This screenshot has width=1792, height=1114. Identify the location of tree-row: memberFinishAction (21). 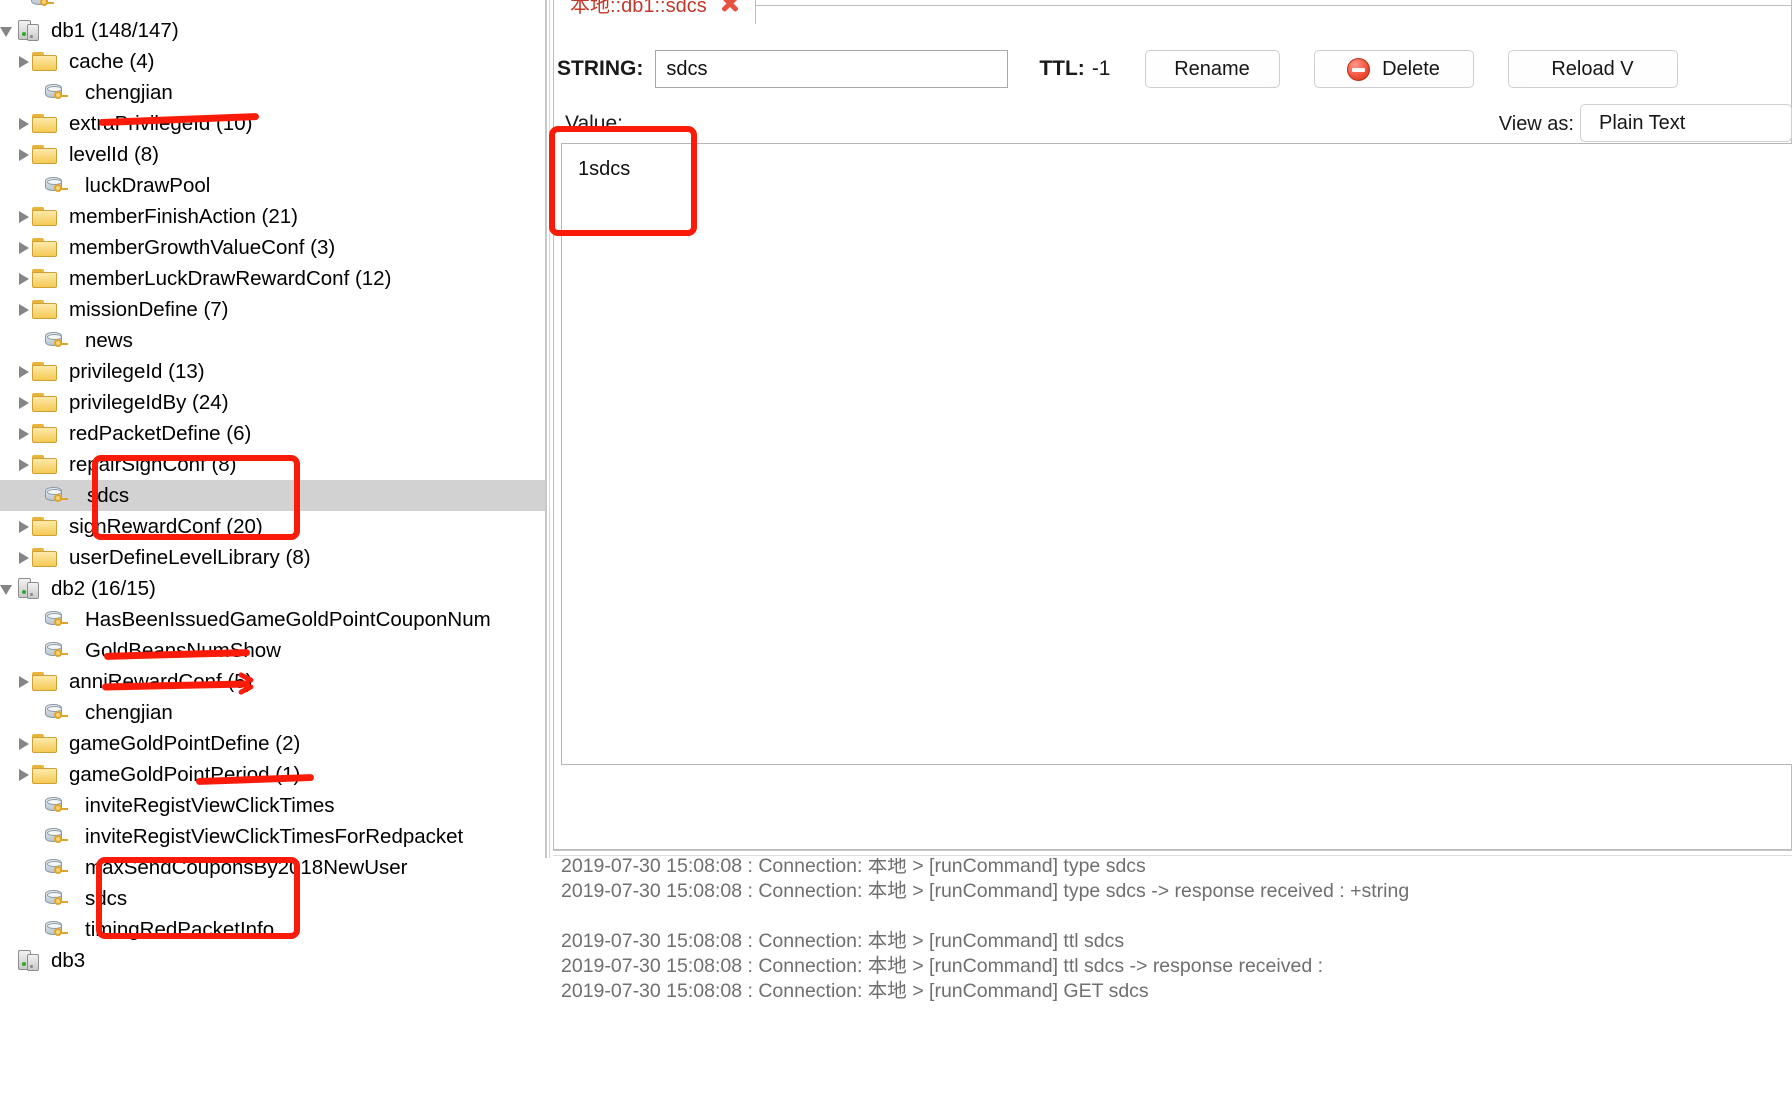
(272, 216).